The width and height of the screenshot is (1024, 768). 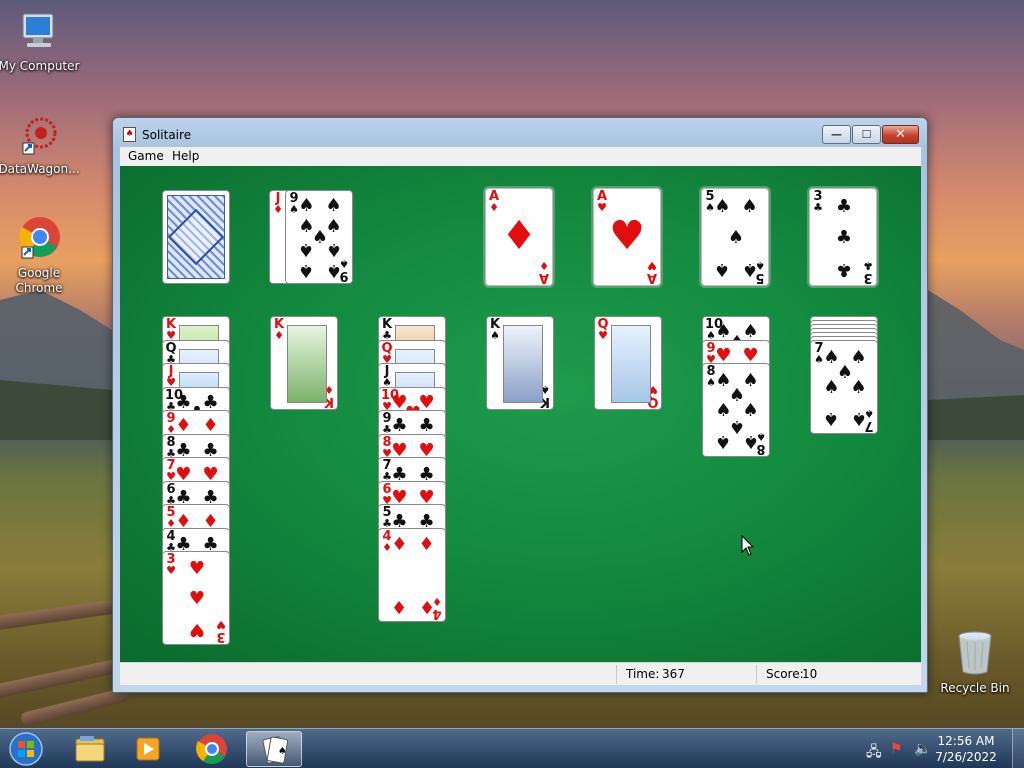 What do you see at coordinates (495, 335) in the screenshot?
I see `card-suit-icon: ♠` at bounding box center [495, 335].